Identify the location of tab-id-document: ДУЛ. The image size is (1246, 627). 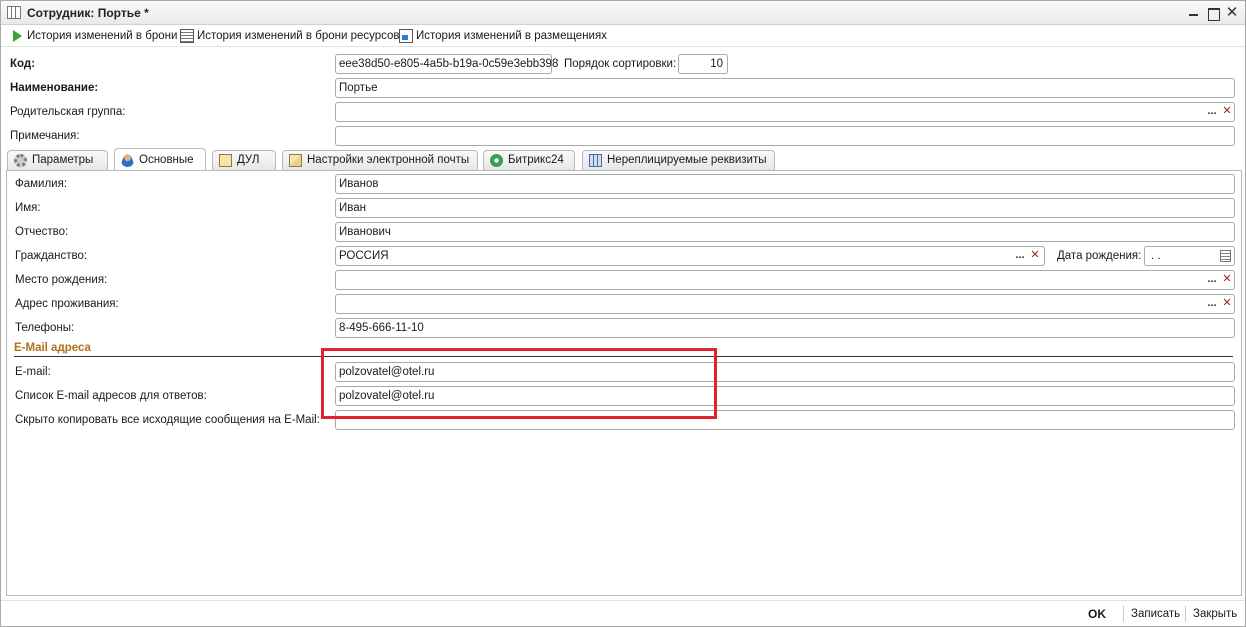
(244, 160).